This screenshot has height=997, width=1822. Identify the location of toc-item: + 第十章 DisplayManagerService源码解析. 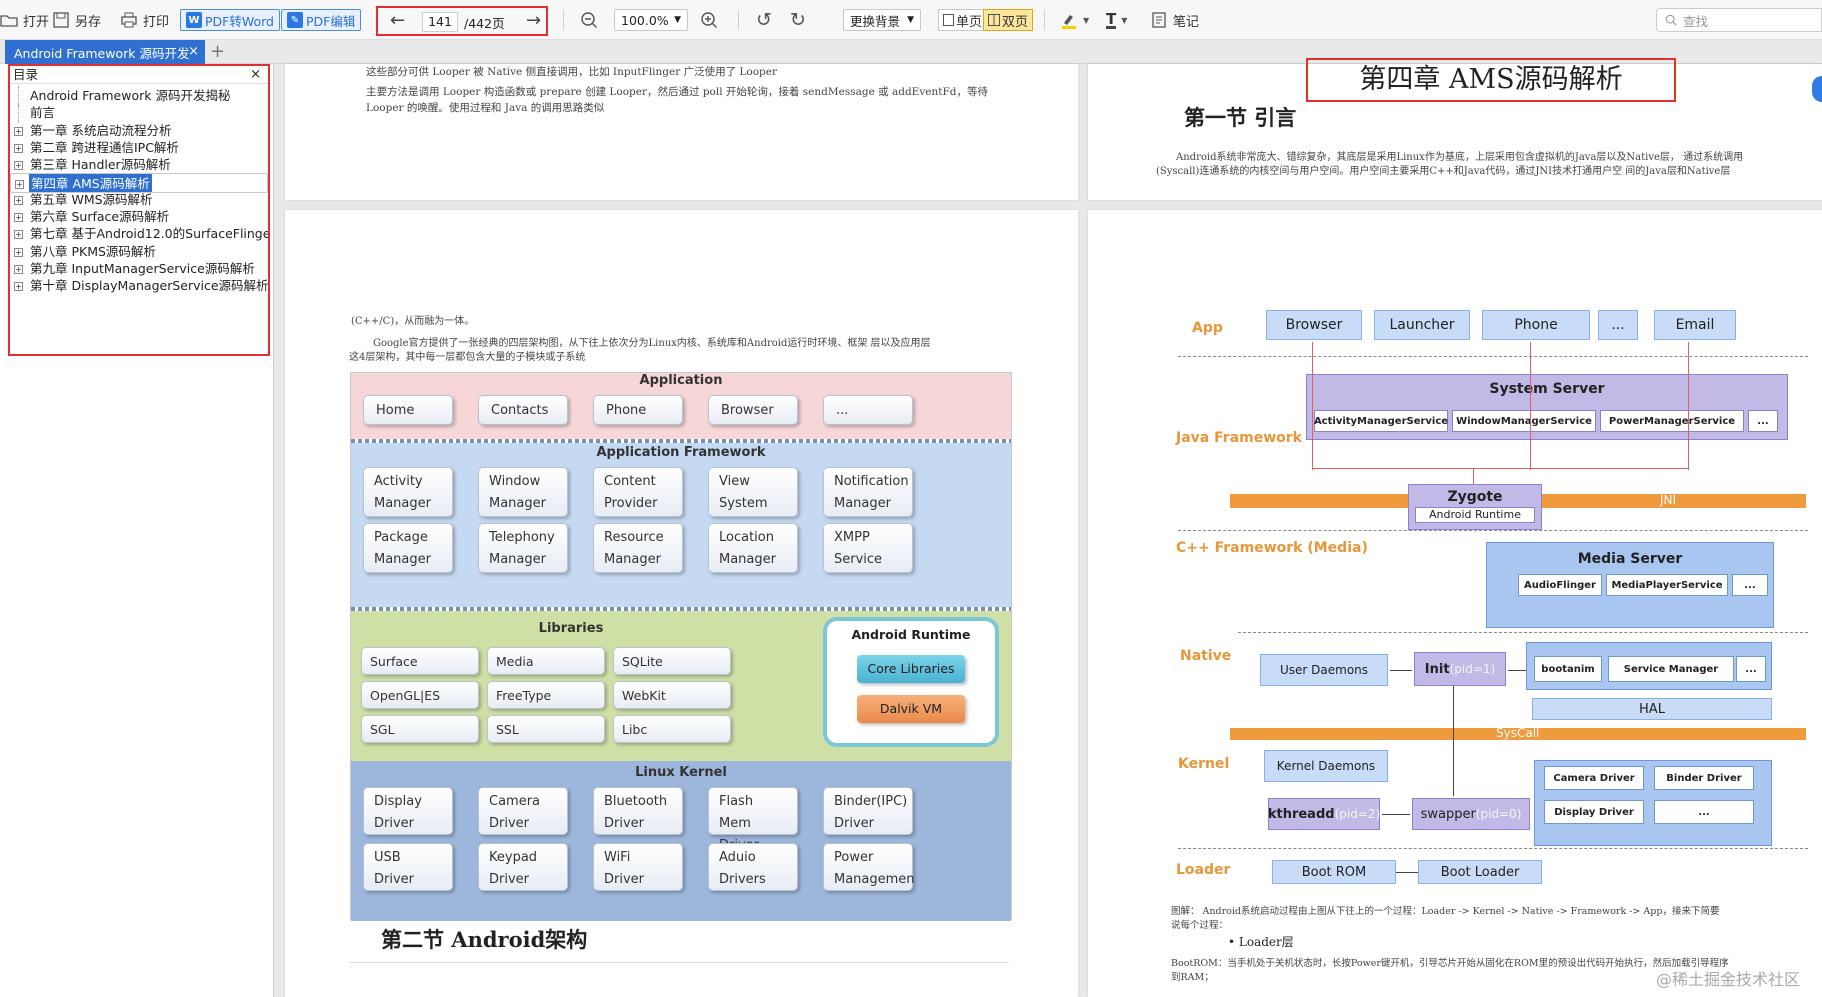
(139, 286).